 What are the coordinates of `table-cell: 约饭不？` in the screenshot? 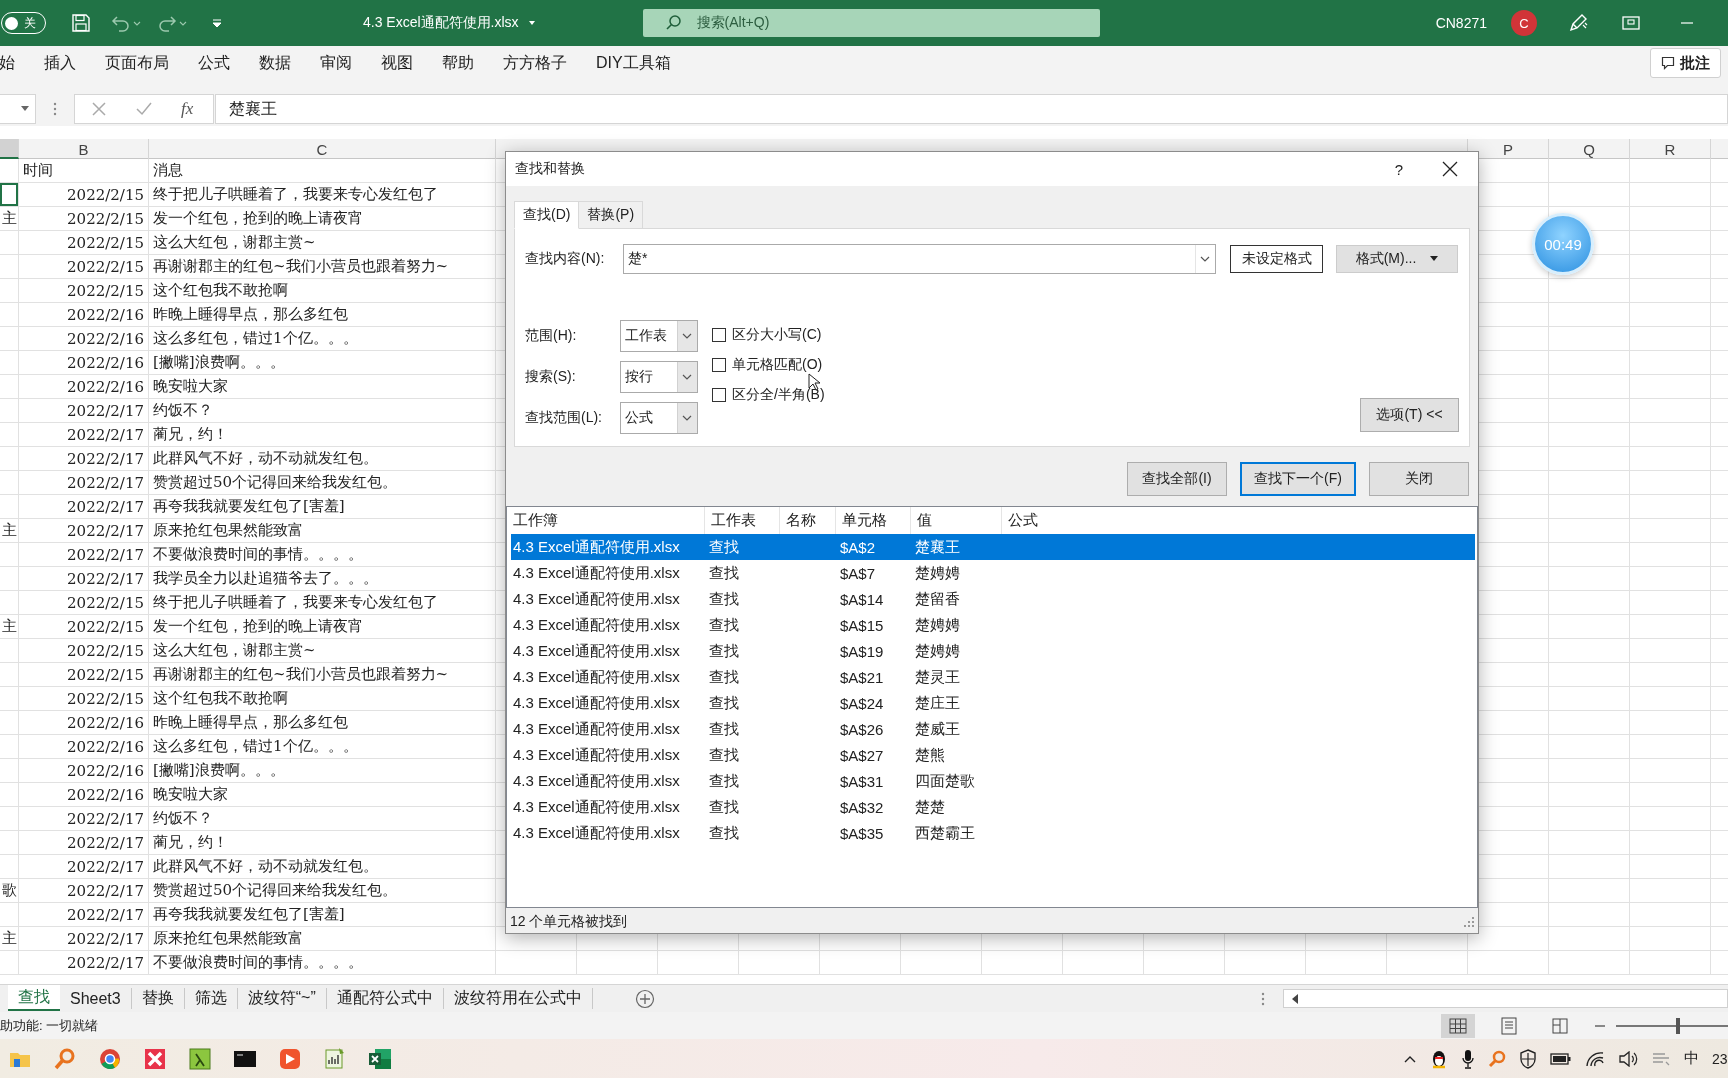 It's located at (322, 818).